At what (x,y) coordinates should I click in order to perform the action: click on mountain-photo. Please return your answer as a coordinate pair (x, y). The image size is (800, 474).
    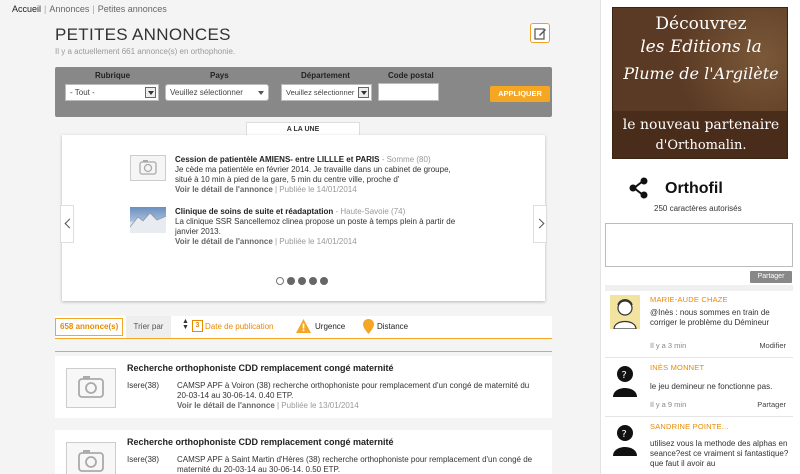
    Looking at the image, I should click on (148, 220).